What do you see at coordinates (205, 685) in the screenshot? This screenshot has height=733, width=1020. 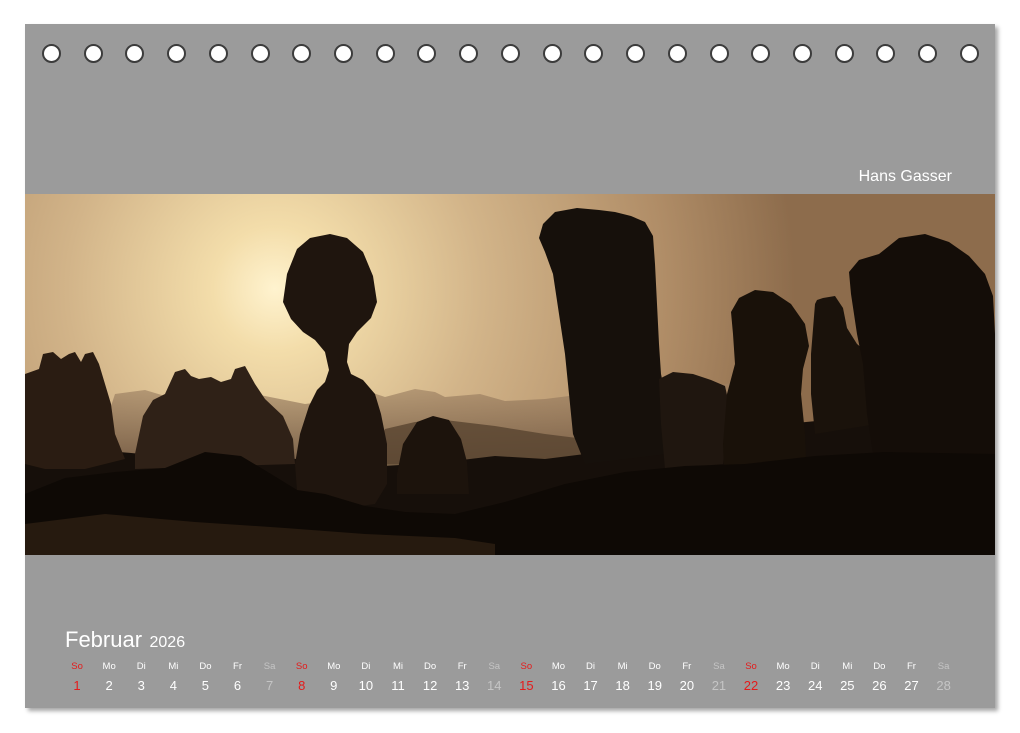 I see `day-number: 5` at bounding box center [205, 685].